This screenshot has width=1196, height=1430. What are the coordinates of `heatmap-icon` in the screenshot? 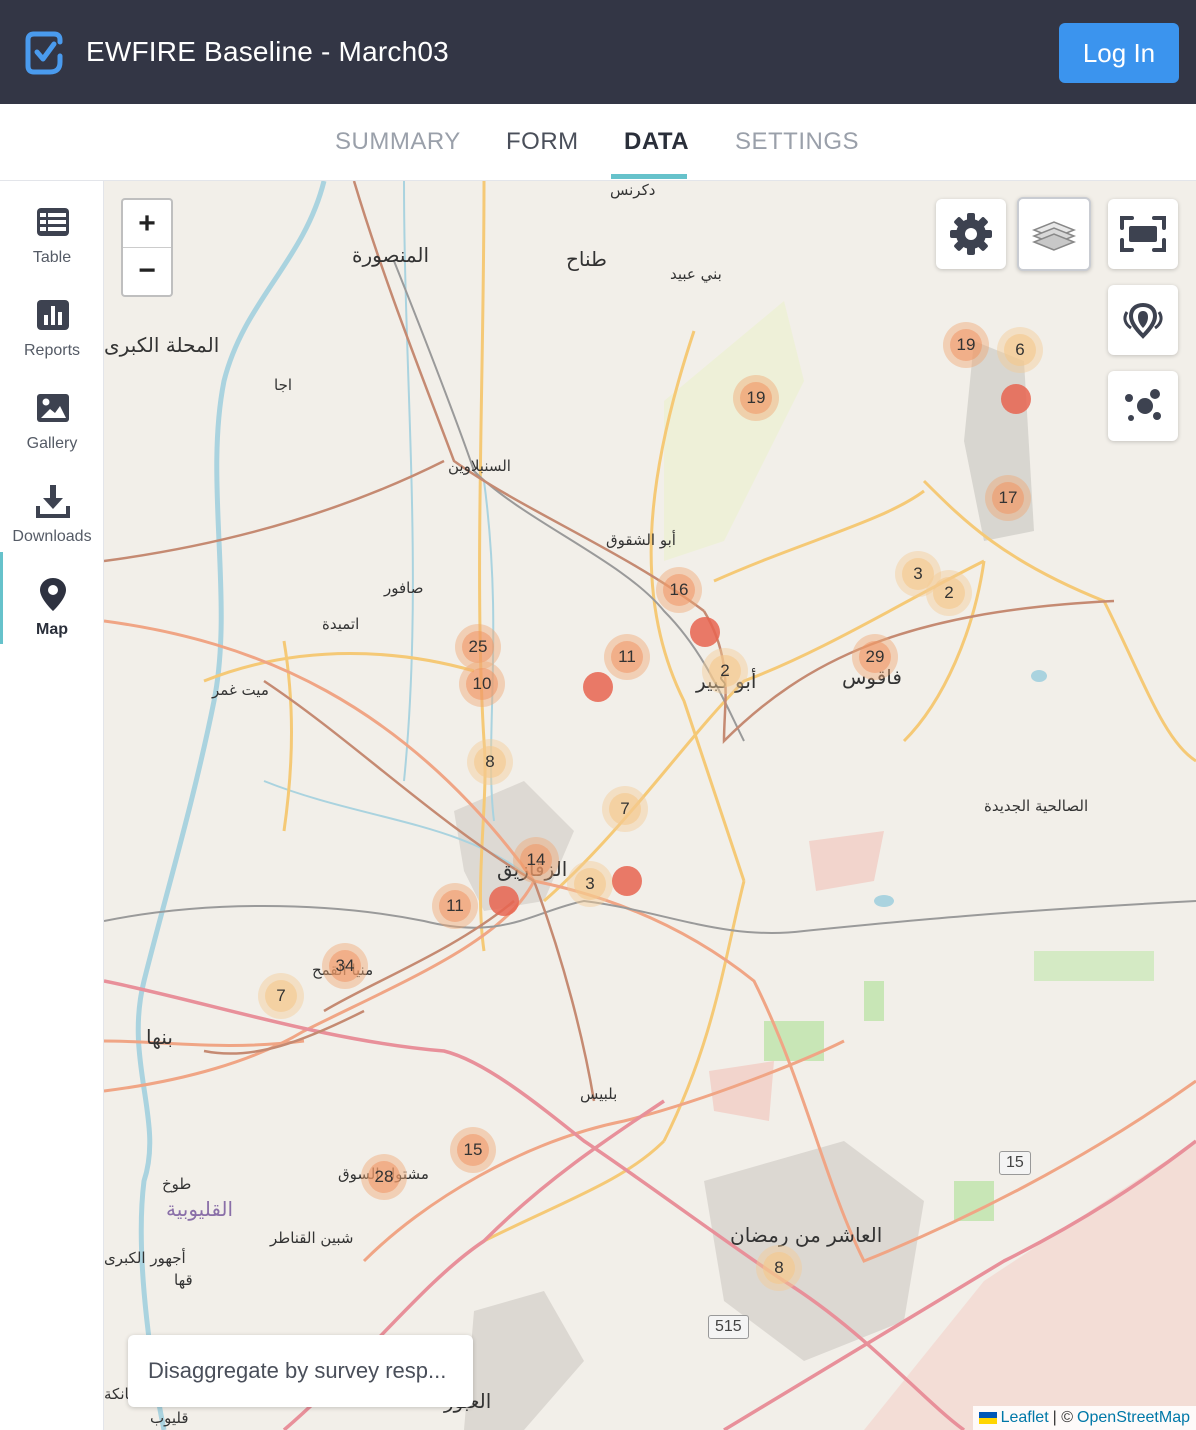 It's located at (1143, 320).